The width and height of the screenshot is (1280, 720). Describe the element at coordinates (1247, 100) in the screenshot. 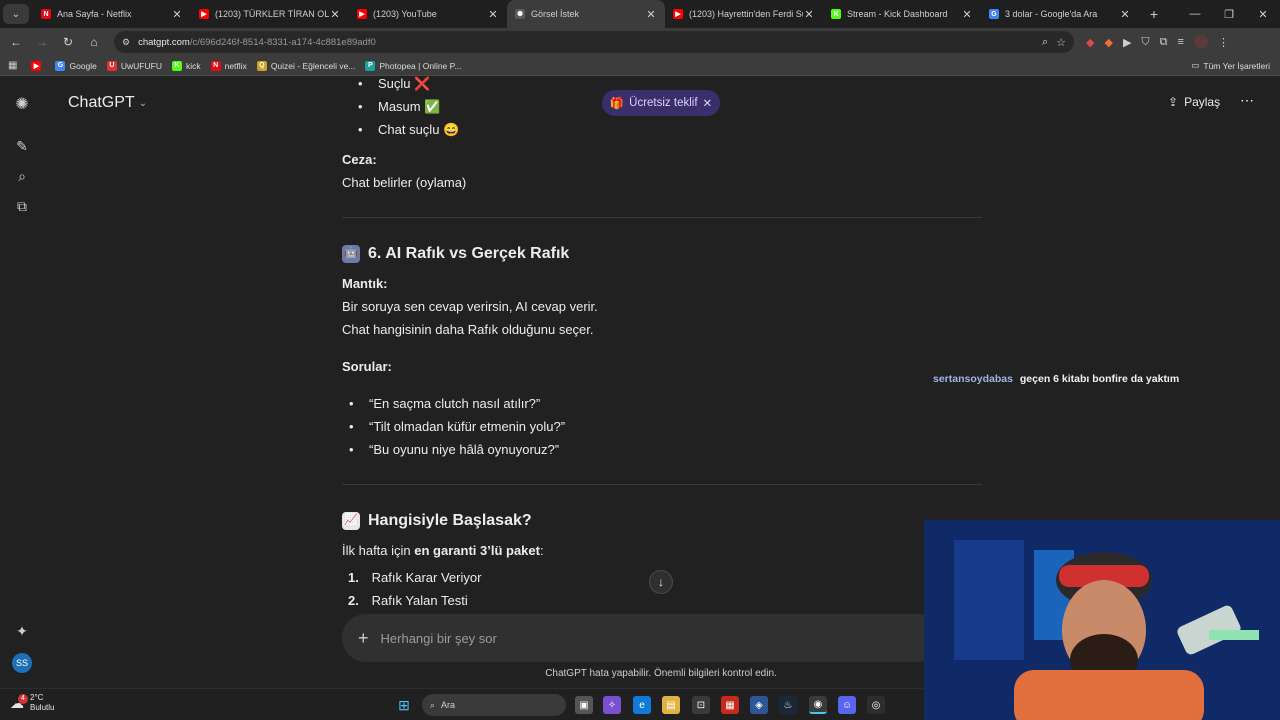

I see `more-options-icon: ⋯` at that location.